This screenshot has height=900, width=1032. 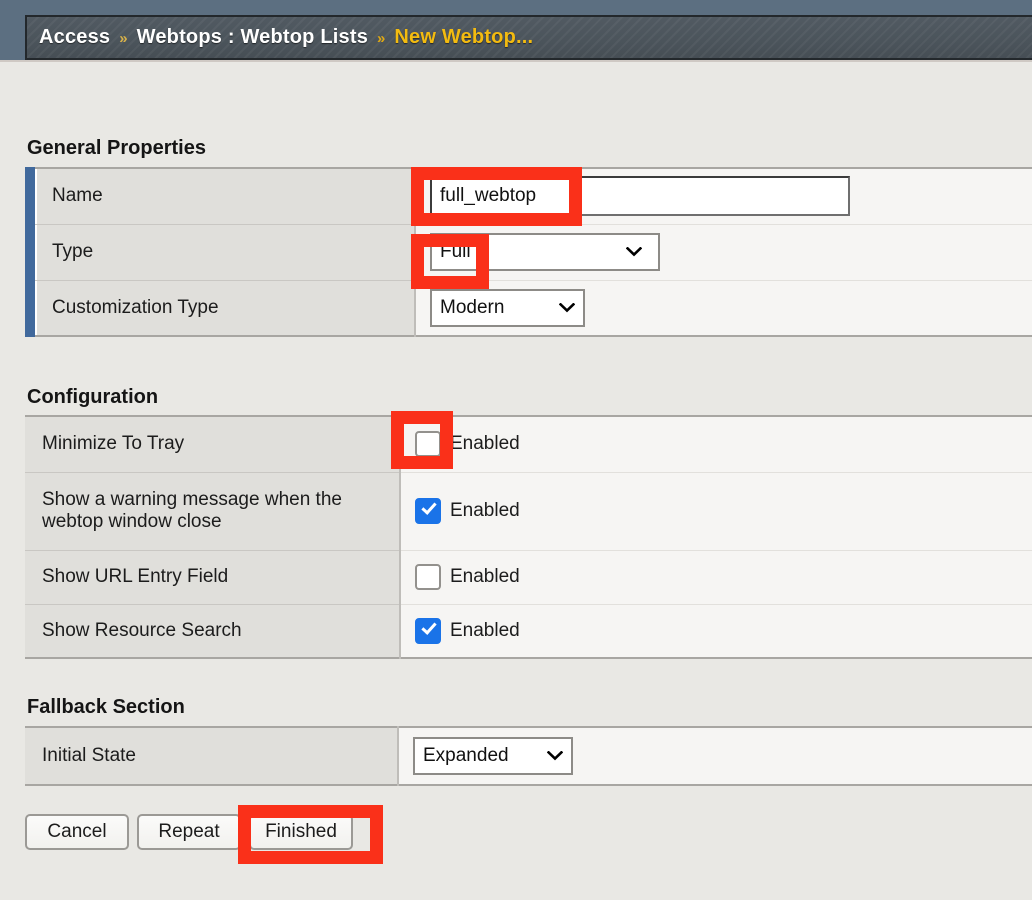 I want to click on type-select-value: Full, so click(x=455, y=251).